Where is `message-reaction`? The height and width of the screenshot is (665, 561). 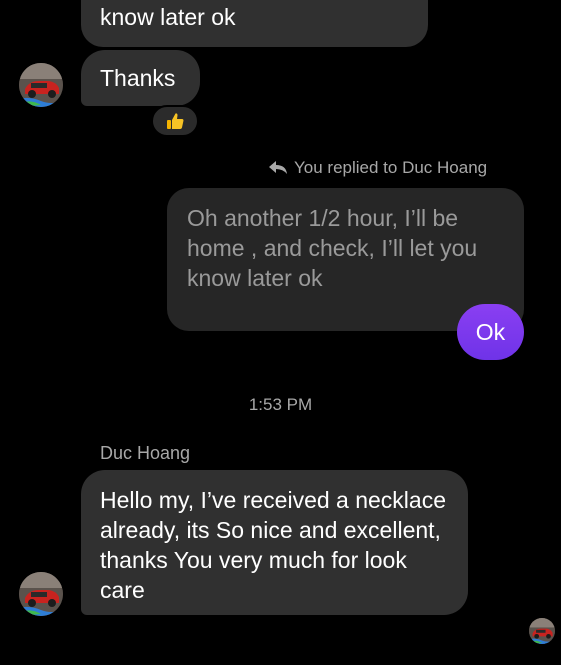
message-reaction is located at coordinates (175, 121).